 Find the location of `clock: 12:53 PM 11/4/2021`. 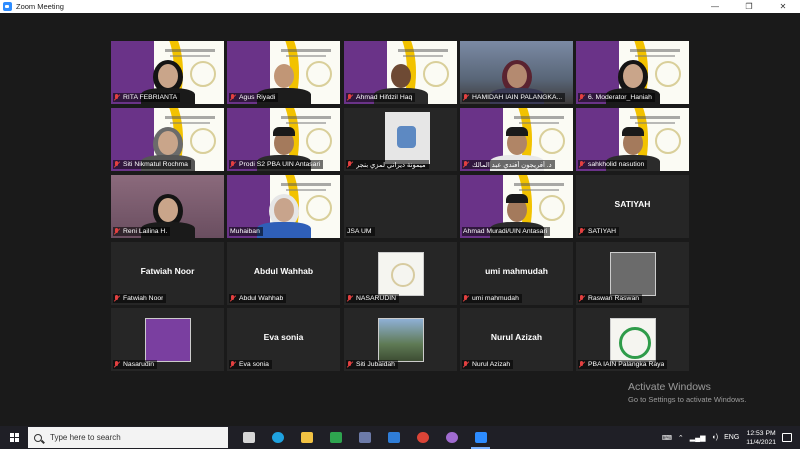

clock: 12:53 PM 11/4/2021 is located at coordinates (761, 438).